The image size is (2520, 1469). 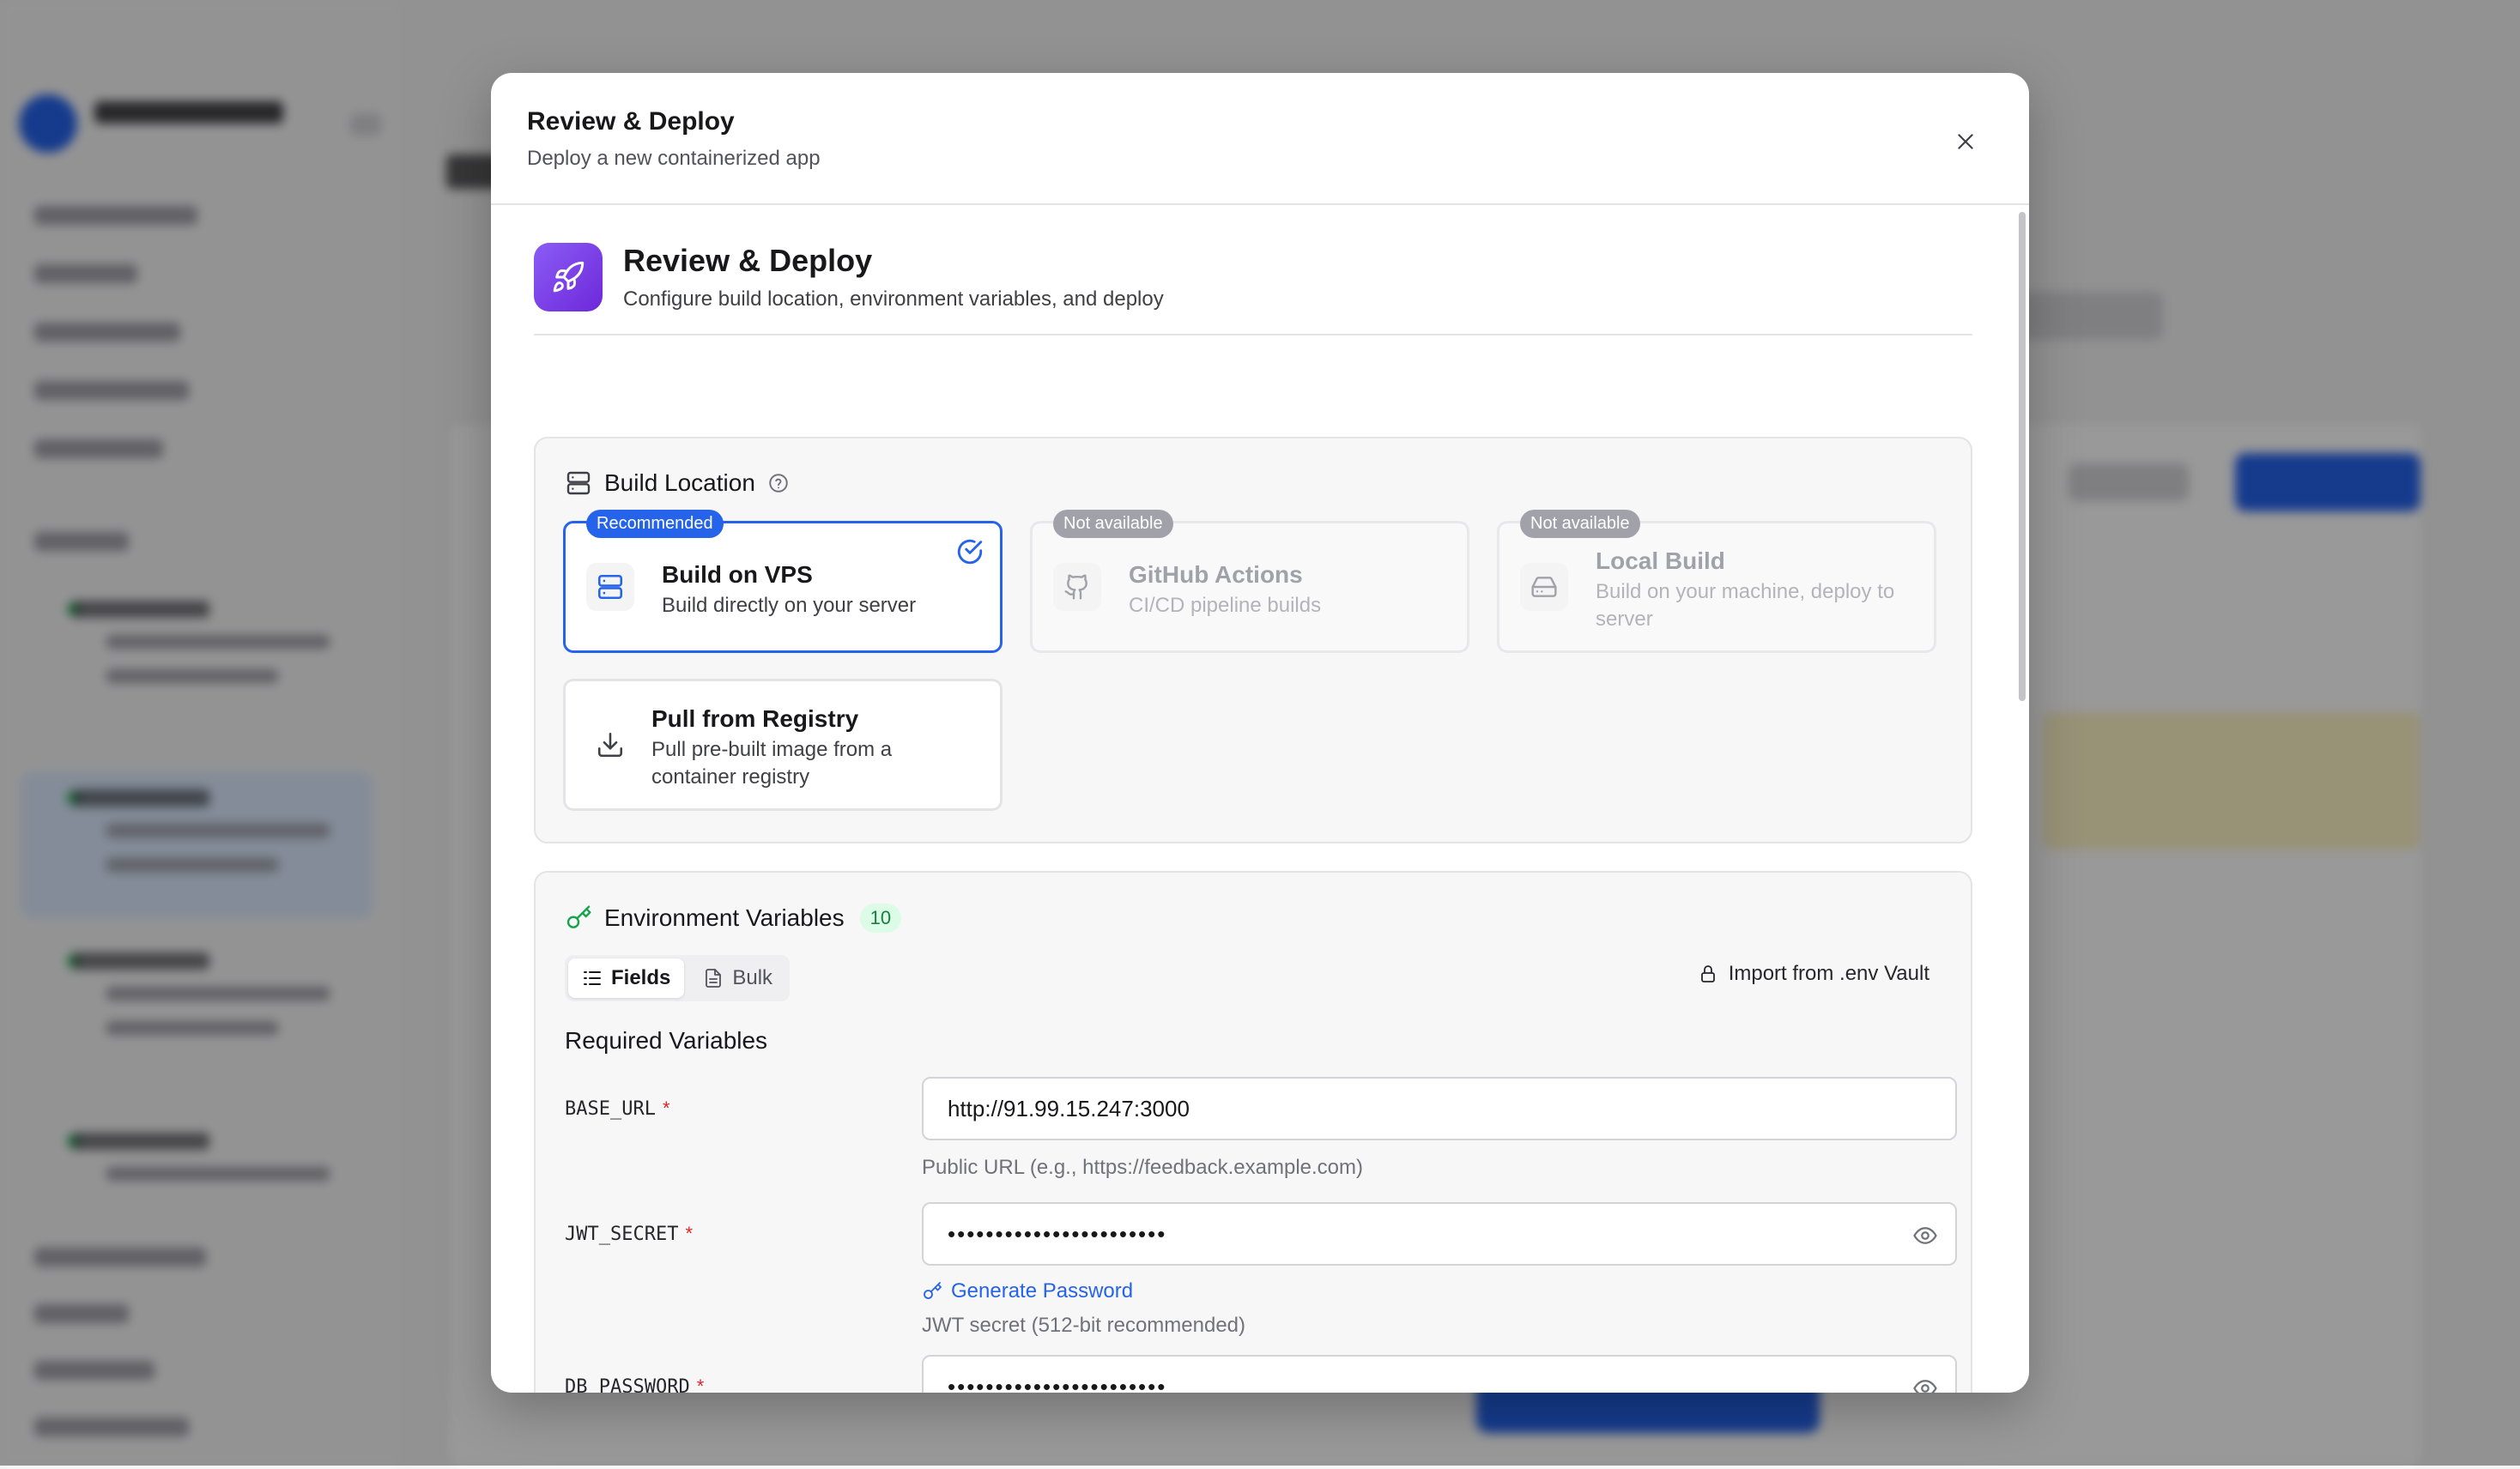 What do you see at coordinates (1042, 1291) in the screenshot?
I see `generate-password-label: Generate Password` at bounding box center [1042, 1291].